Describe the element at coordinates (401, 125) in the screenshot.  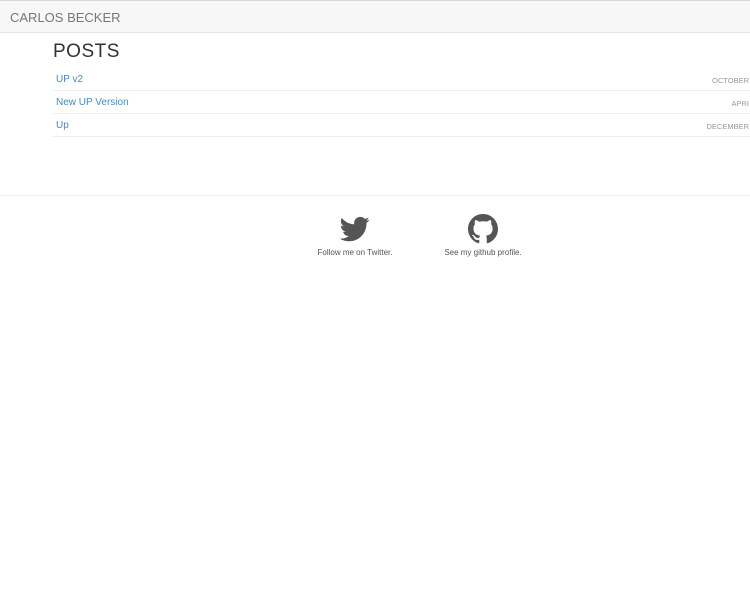
I see `list-item: Up DECEMBER` at that location.